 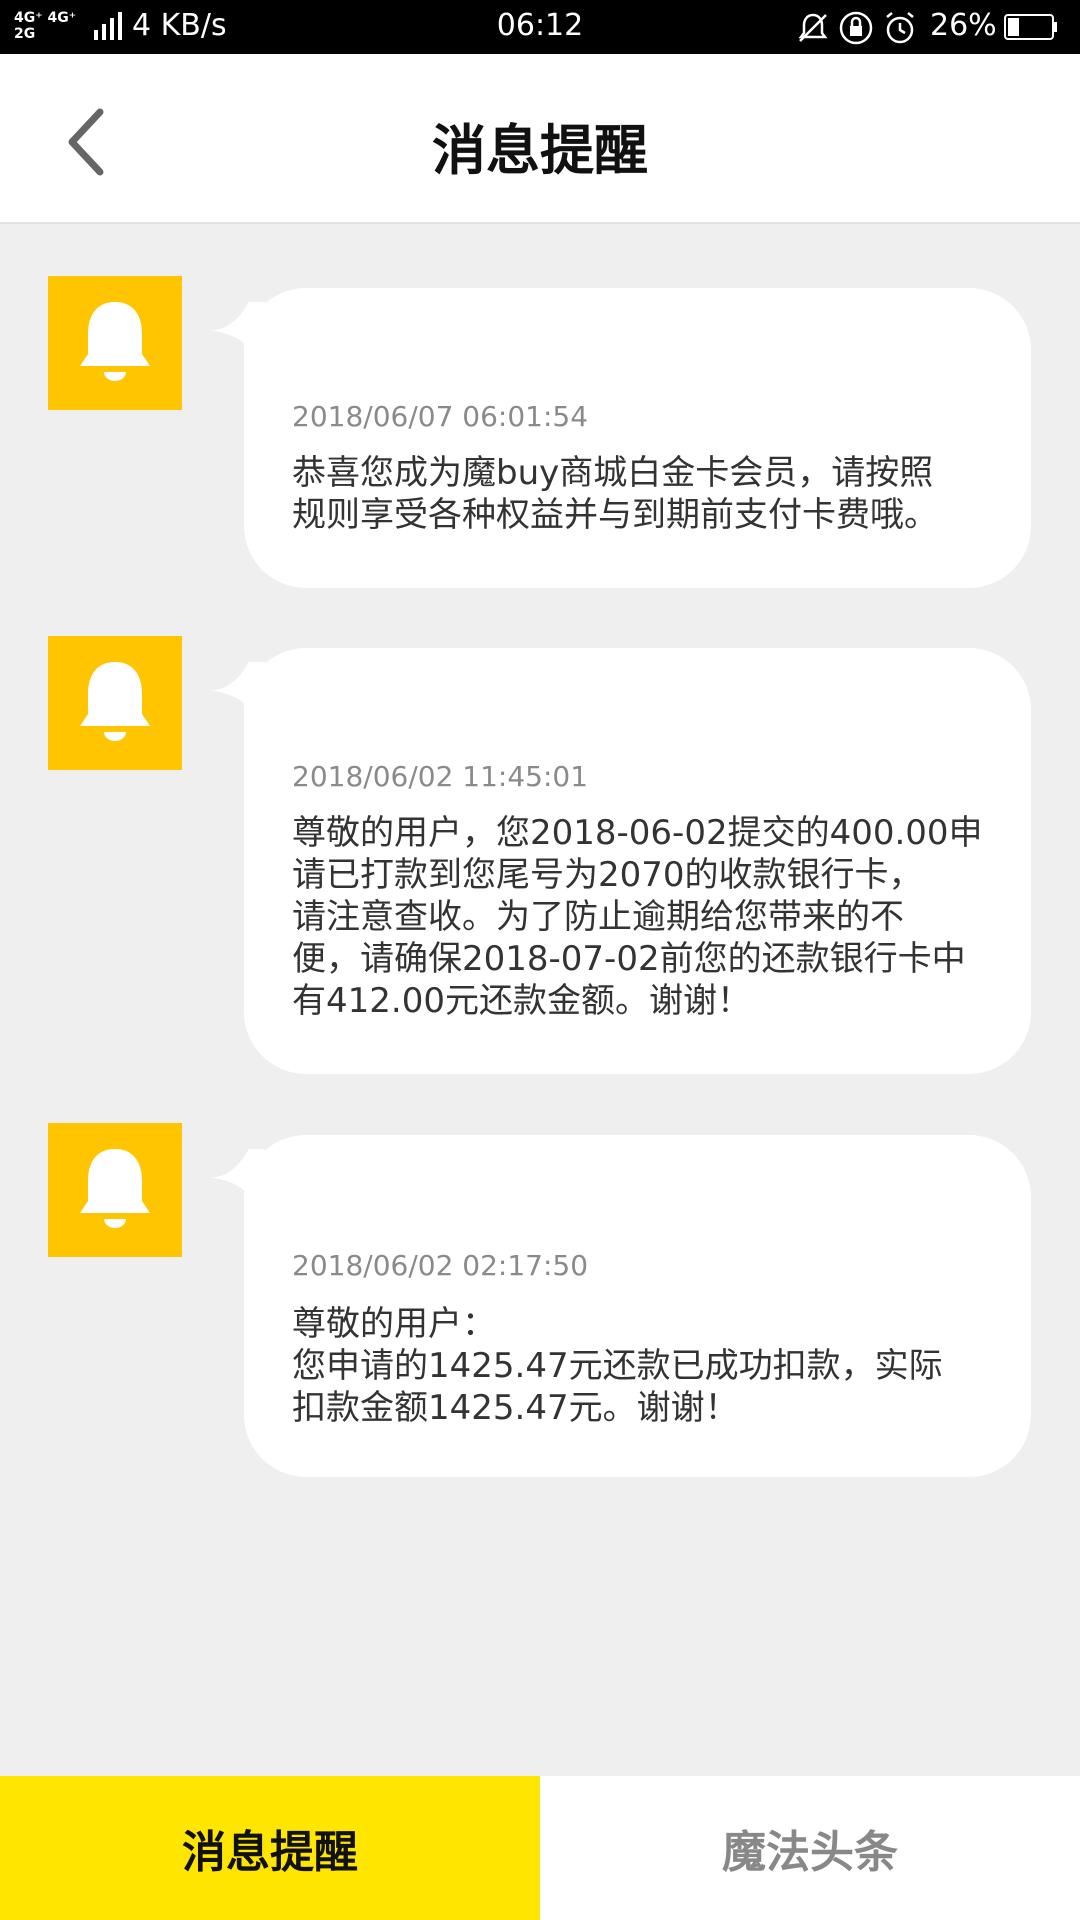 I want to click on page-title: 消息提醒, so click(x=540, y=150).